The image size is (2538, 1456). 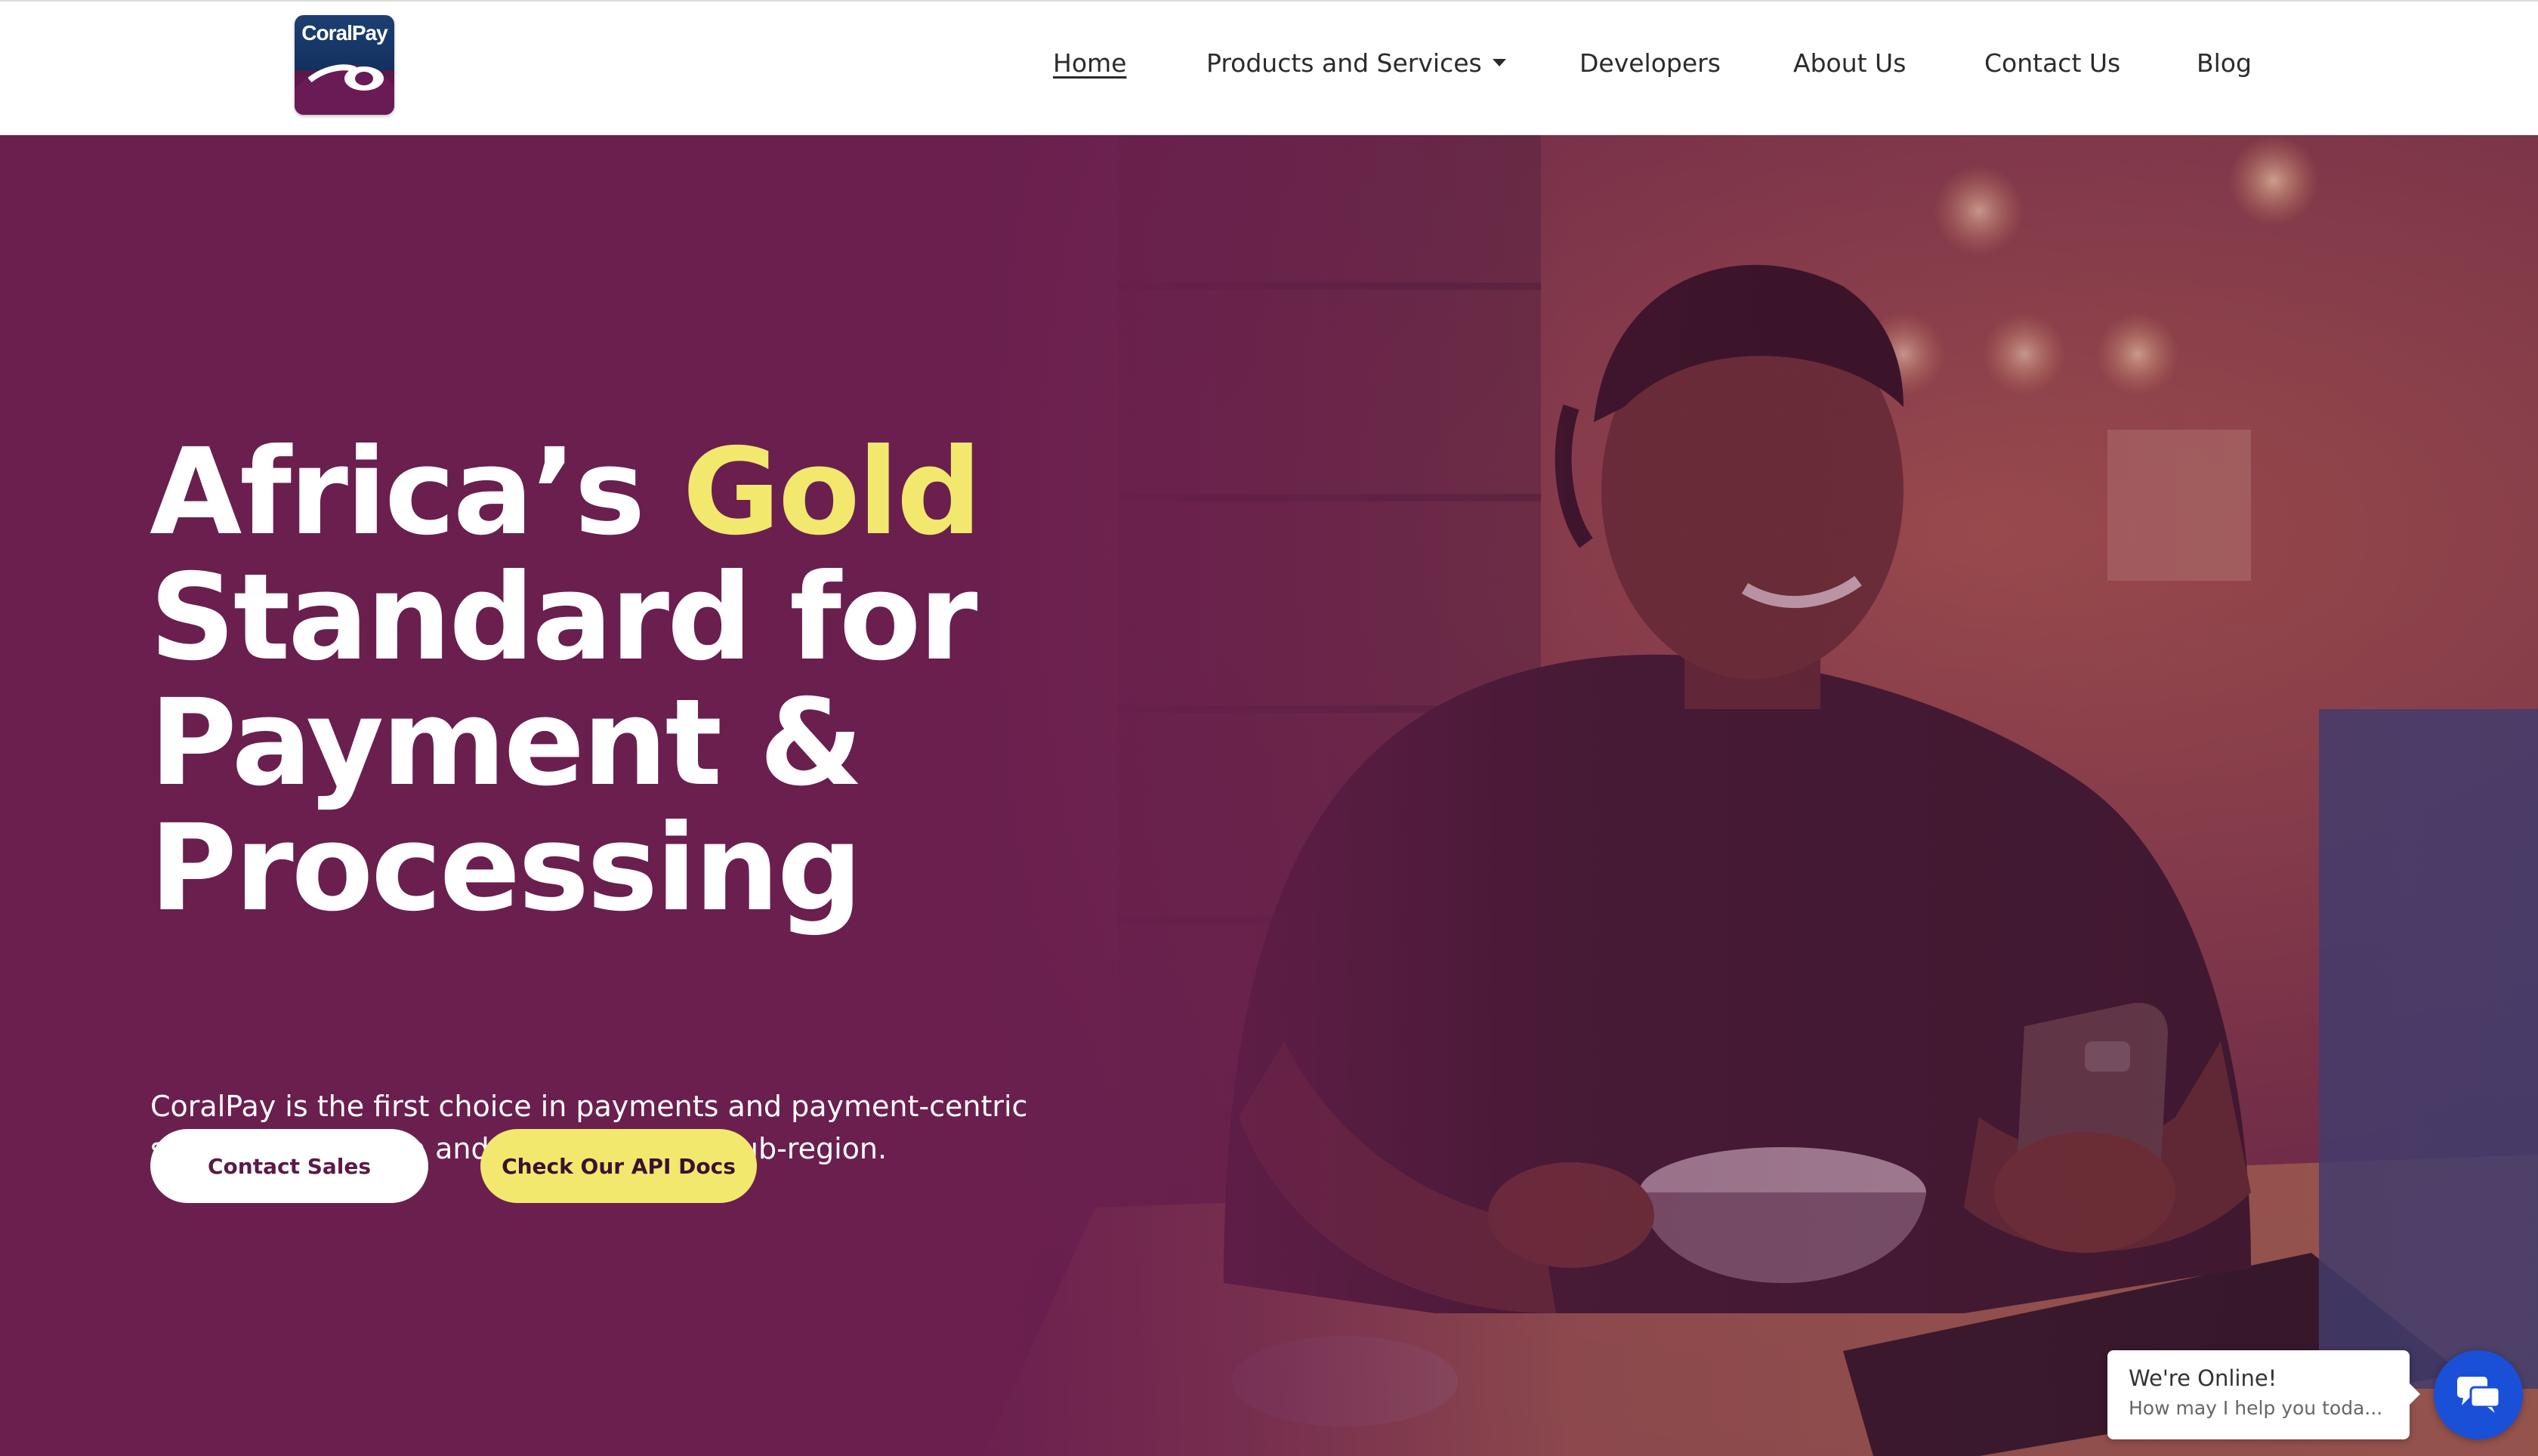 What do you see at coordinates (1344, 63) in the screenshot?
I see `nav-products-label: Products and Services` at bounding box center [1344, 63].